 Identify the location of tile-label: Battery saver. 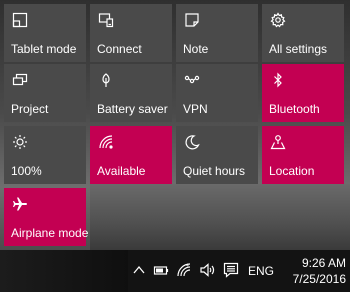
(132, 109).